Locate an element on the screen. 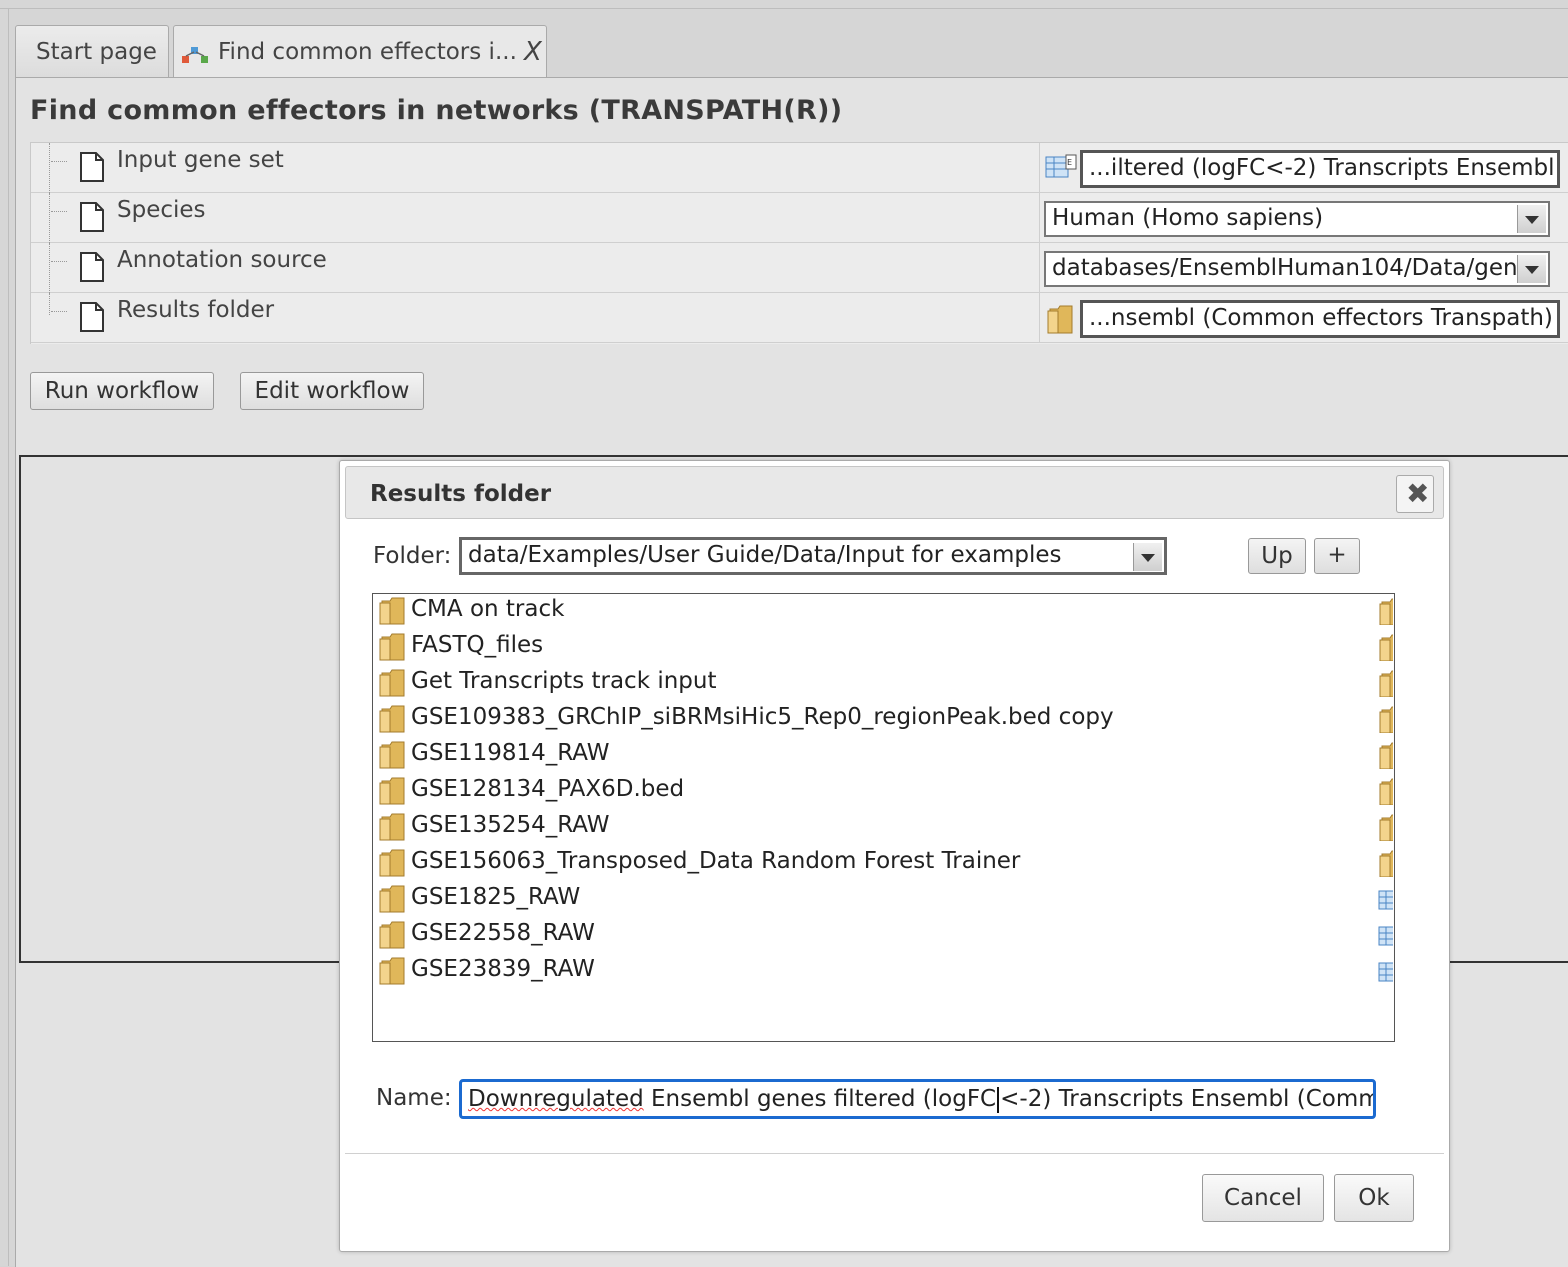 This screenshot has width=1568, height=1267. list-item-label: FASTQ_files is located at coordinates (477, 645).